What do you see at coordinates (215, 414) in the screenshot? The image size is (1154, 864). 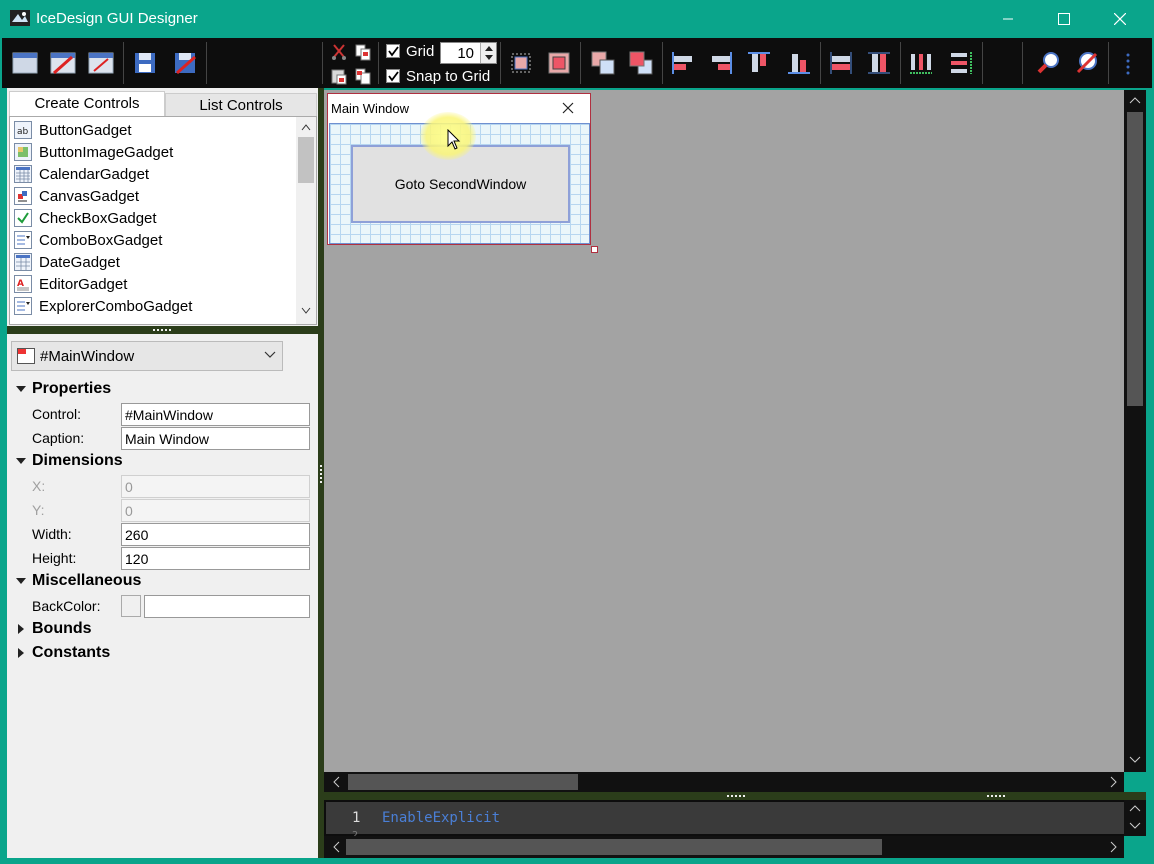 I see `control-field: #MainWindow` at bounding box center [215, 414].